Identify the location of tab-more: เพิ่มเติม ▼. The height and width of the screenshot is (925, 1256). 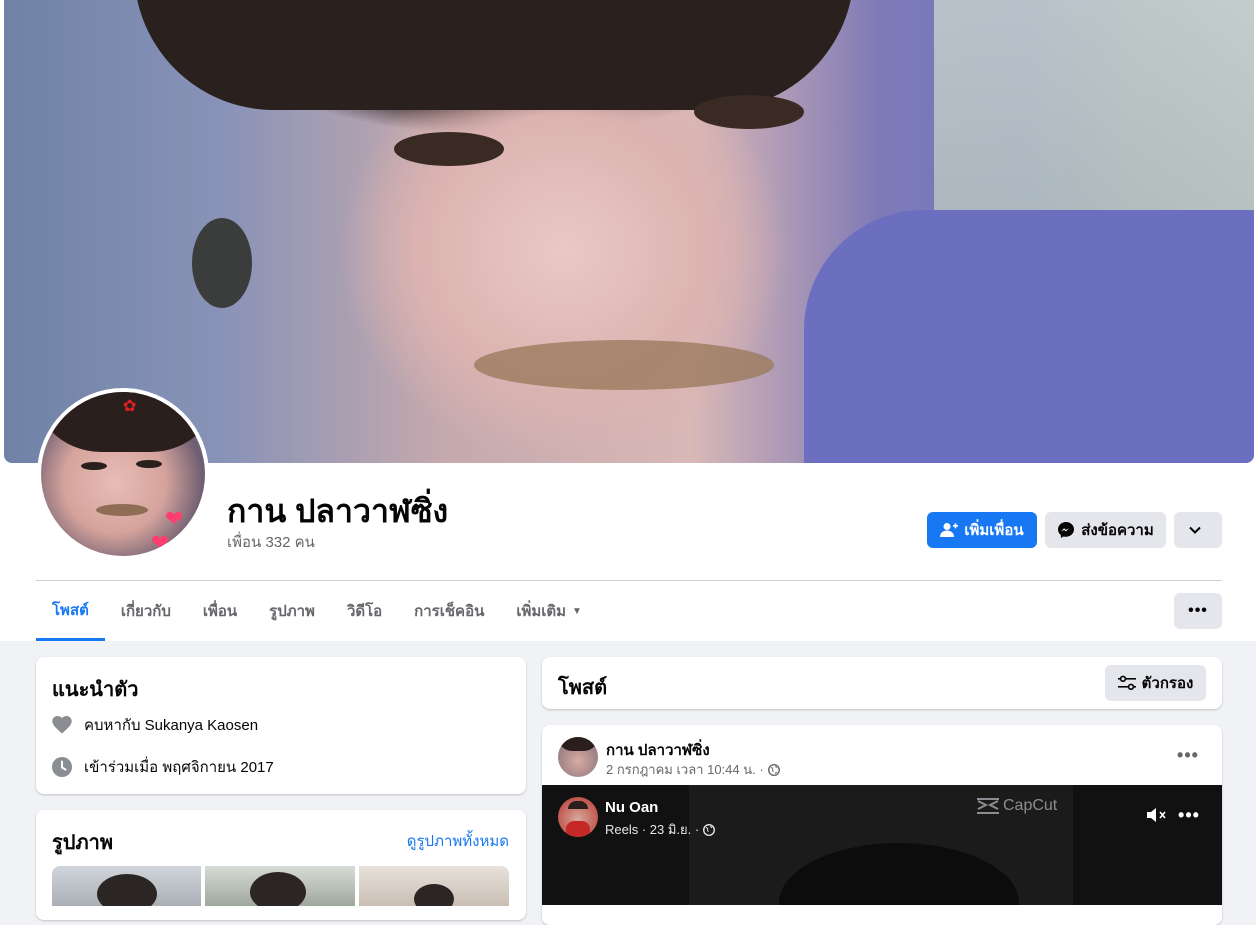
(549, 611).